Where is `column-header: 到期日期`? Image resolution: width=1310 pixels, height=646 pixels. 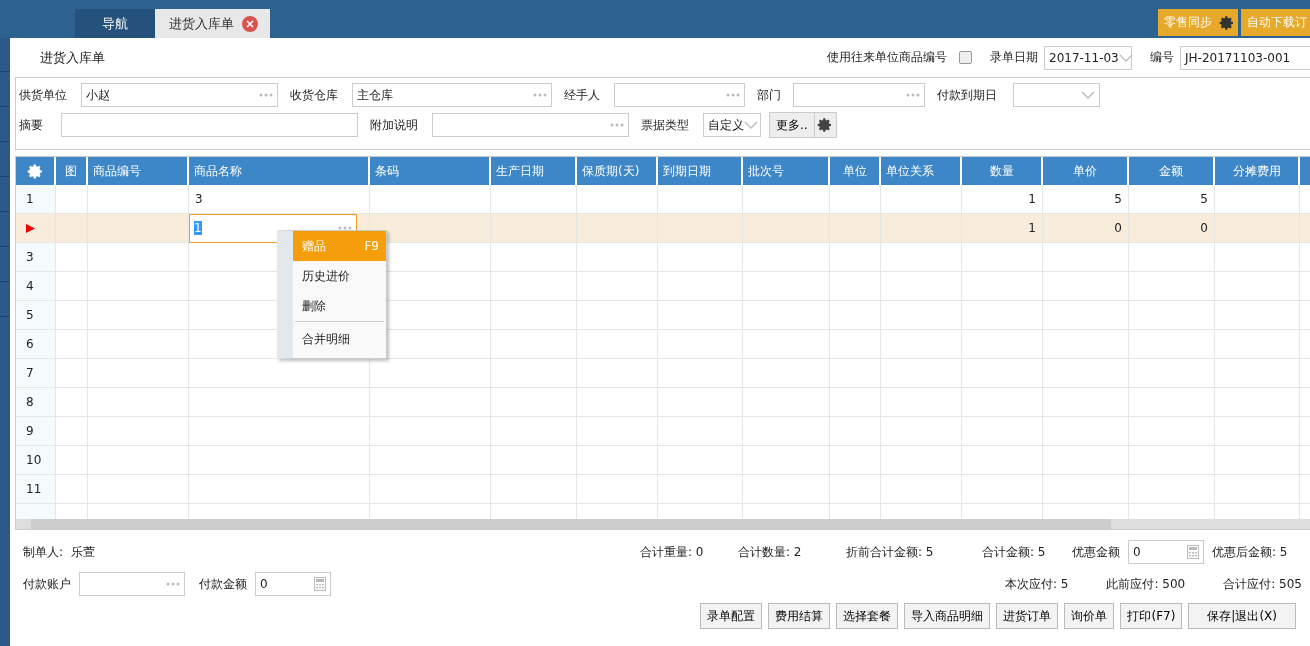
column-header: 到期日期 is located at coordinates (687, 171).